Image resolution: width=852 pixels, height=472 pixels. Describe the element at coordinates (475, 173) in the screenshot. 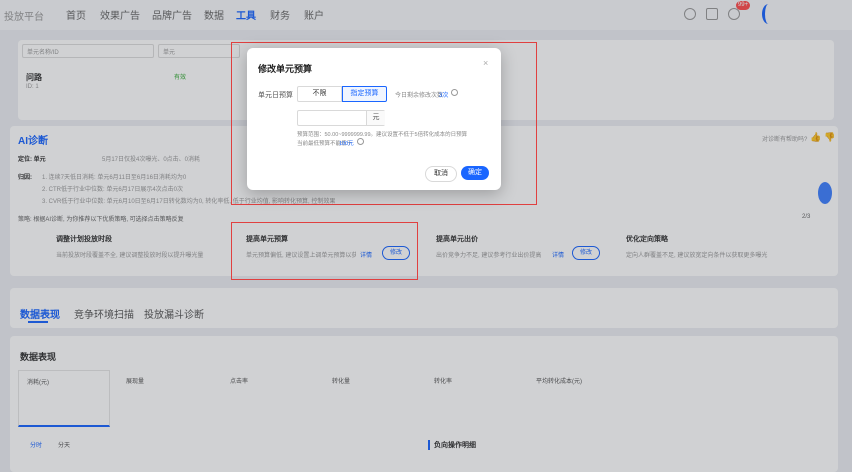

I see `confirm-button: 确定` at that location.